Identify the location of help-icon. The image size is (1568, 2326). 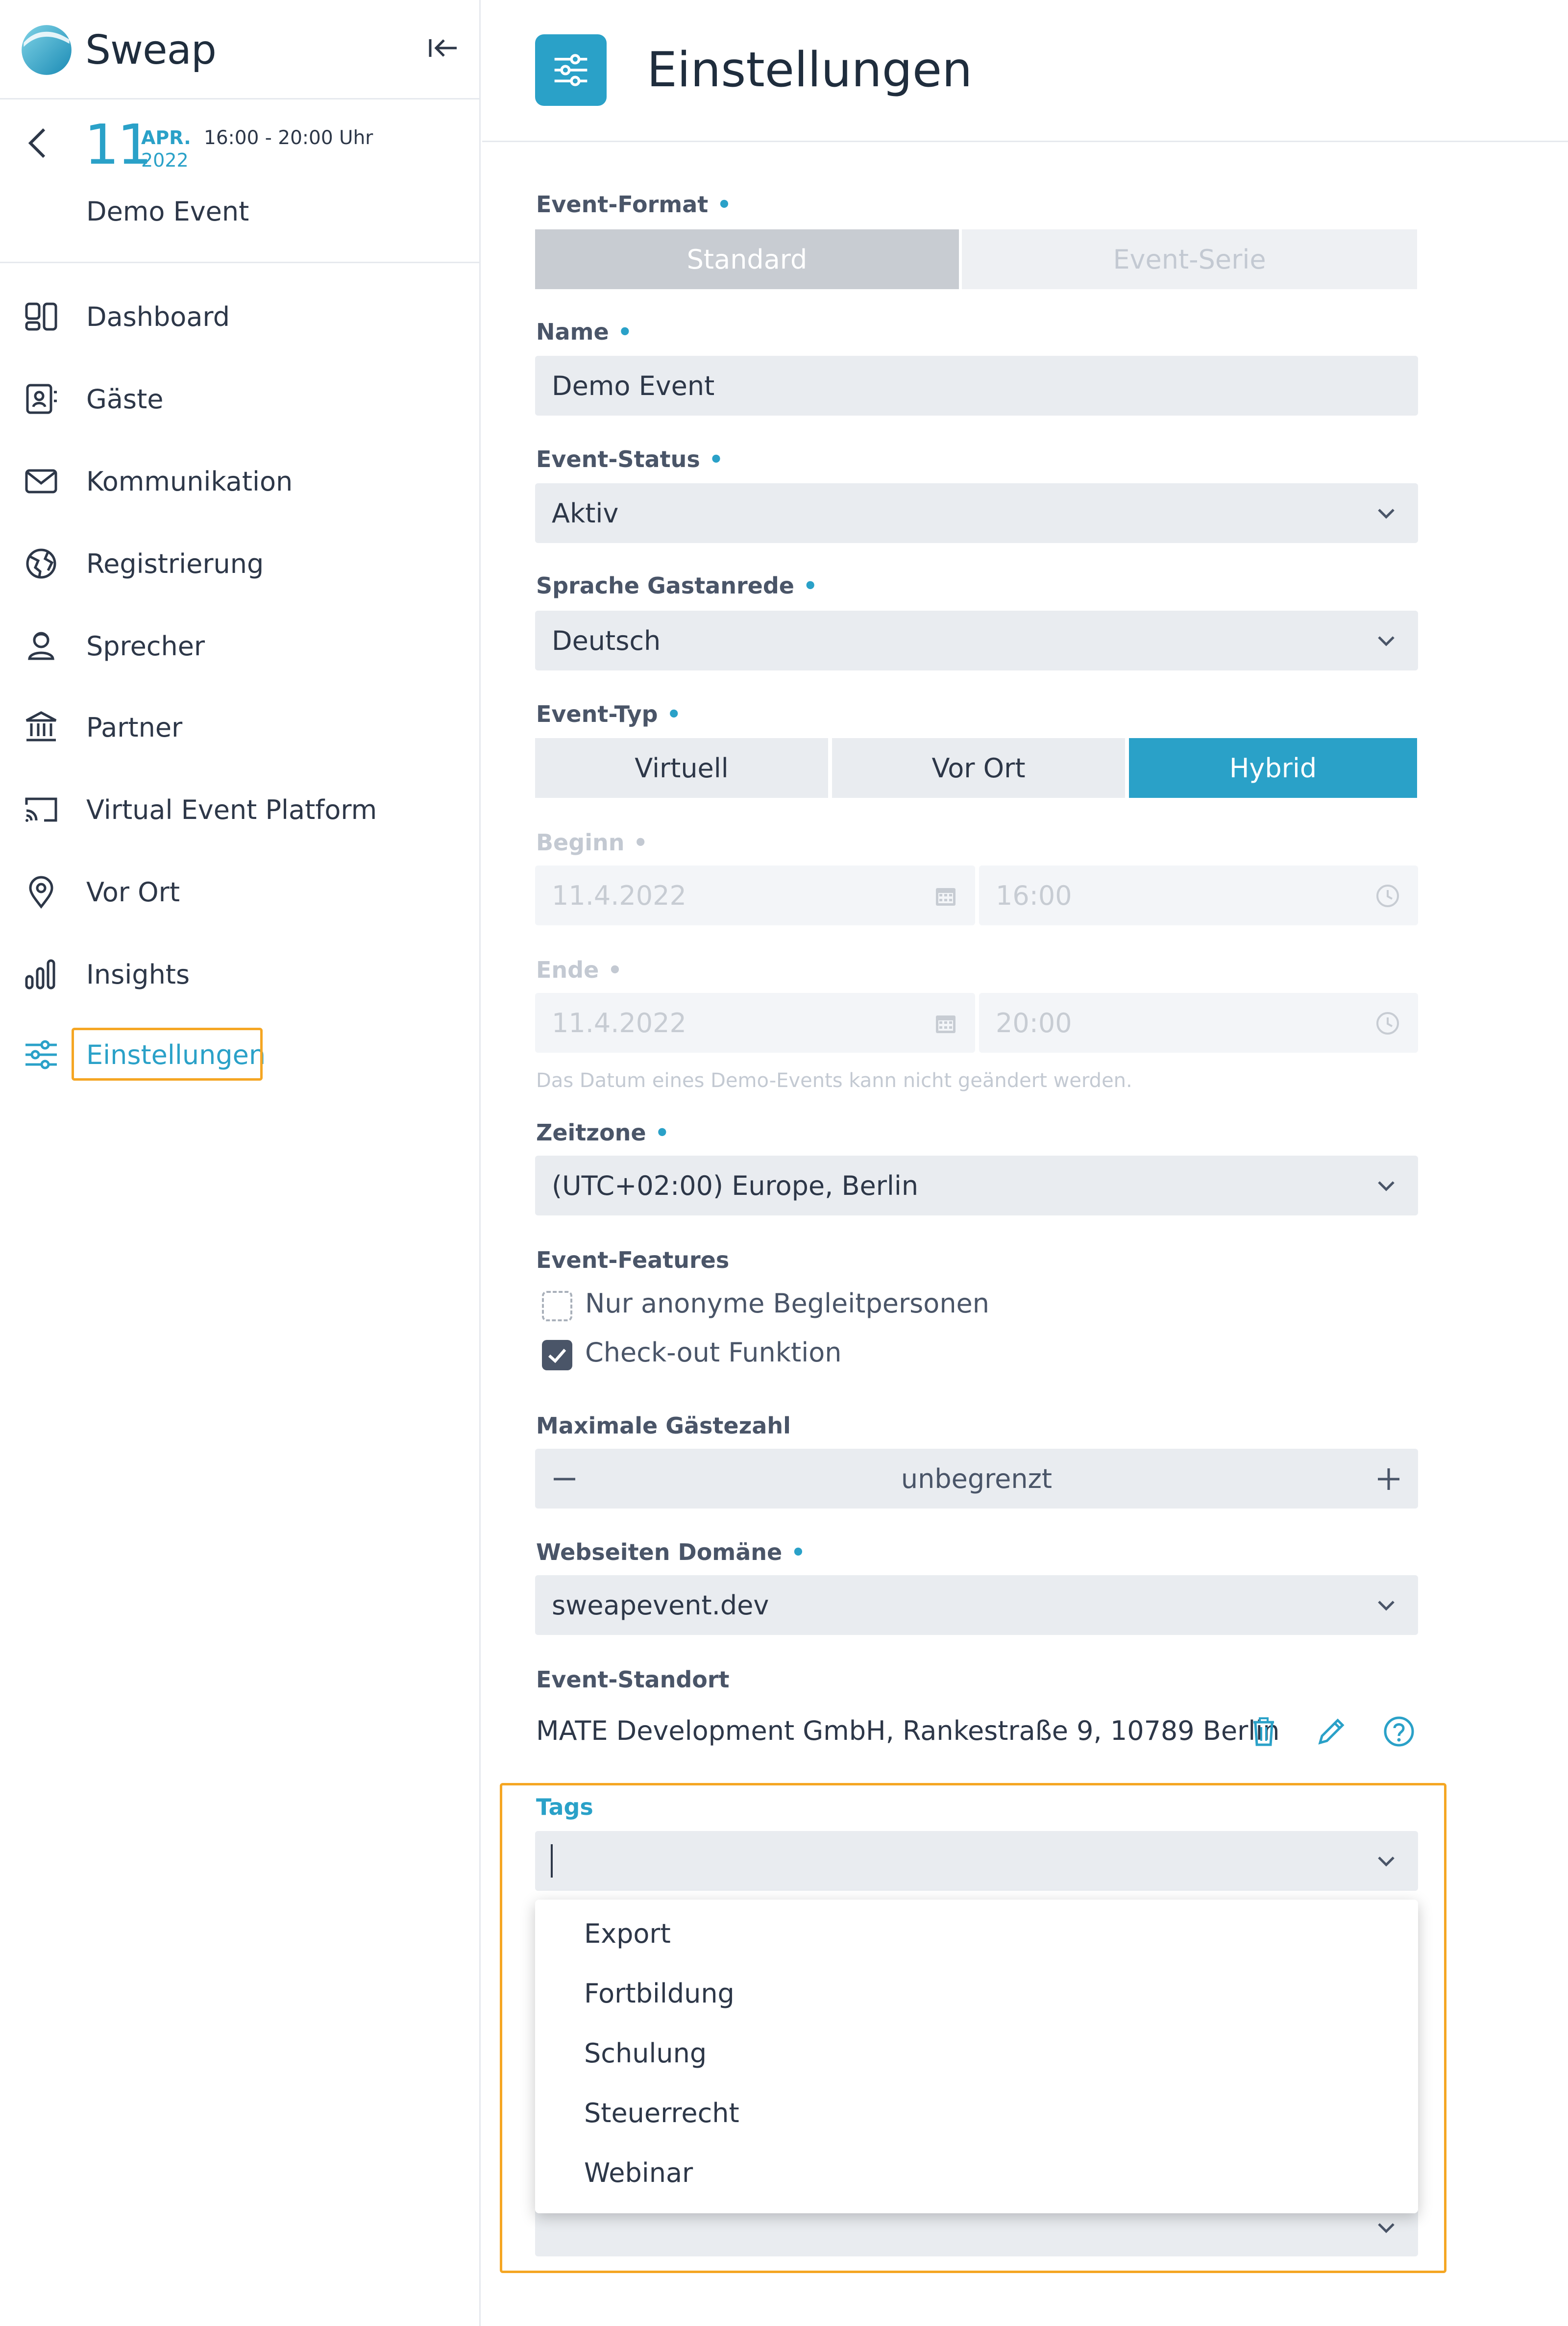
(1399, 1732).